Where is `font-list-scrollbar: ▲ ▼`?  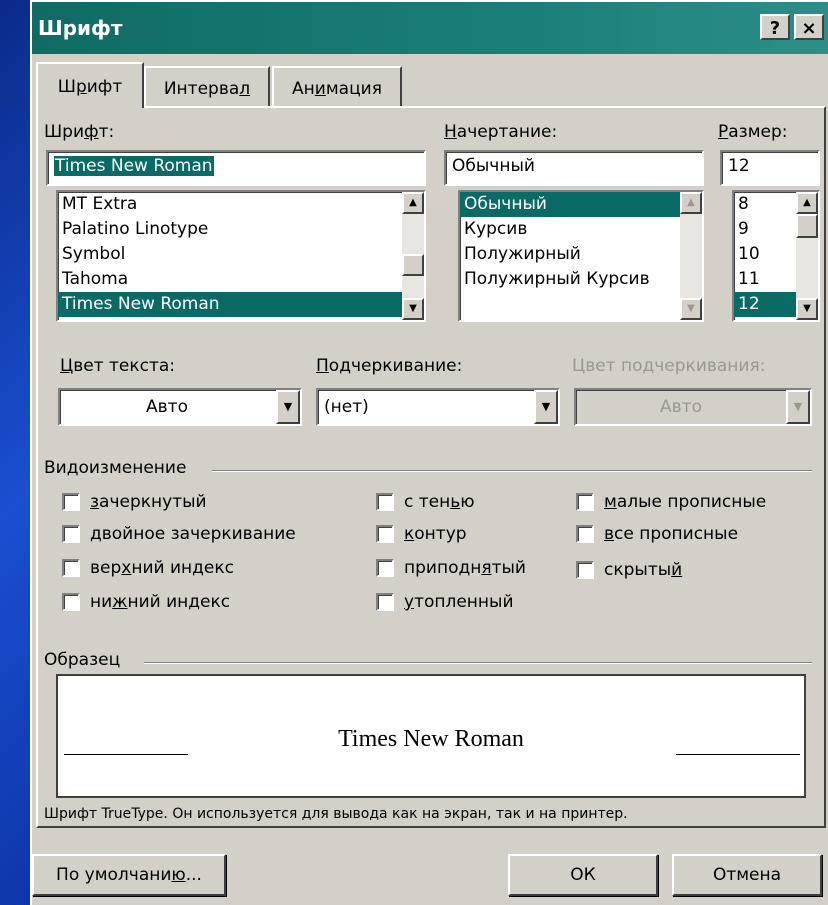 font-list-scrollbar: ▲ ▼ is located at coordinates (413, 256).